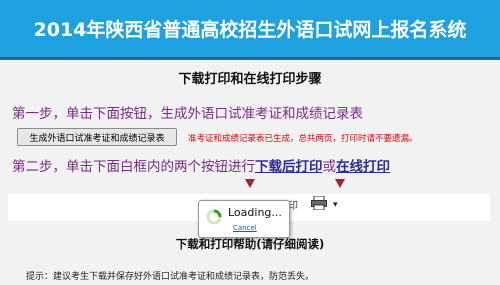 Image resolution: width=500 pixels, height=285 pixels. Describe the element at coordinates (133, 167) in the screenshot. I see `step2-prefix: 第二步，单击下面白框内的两个按钮进行` at that location.